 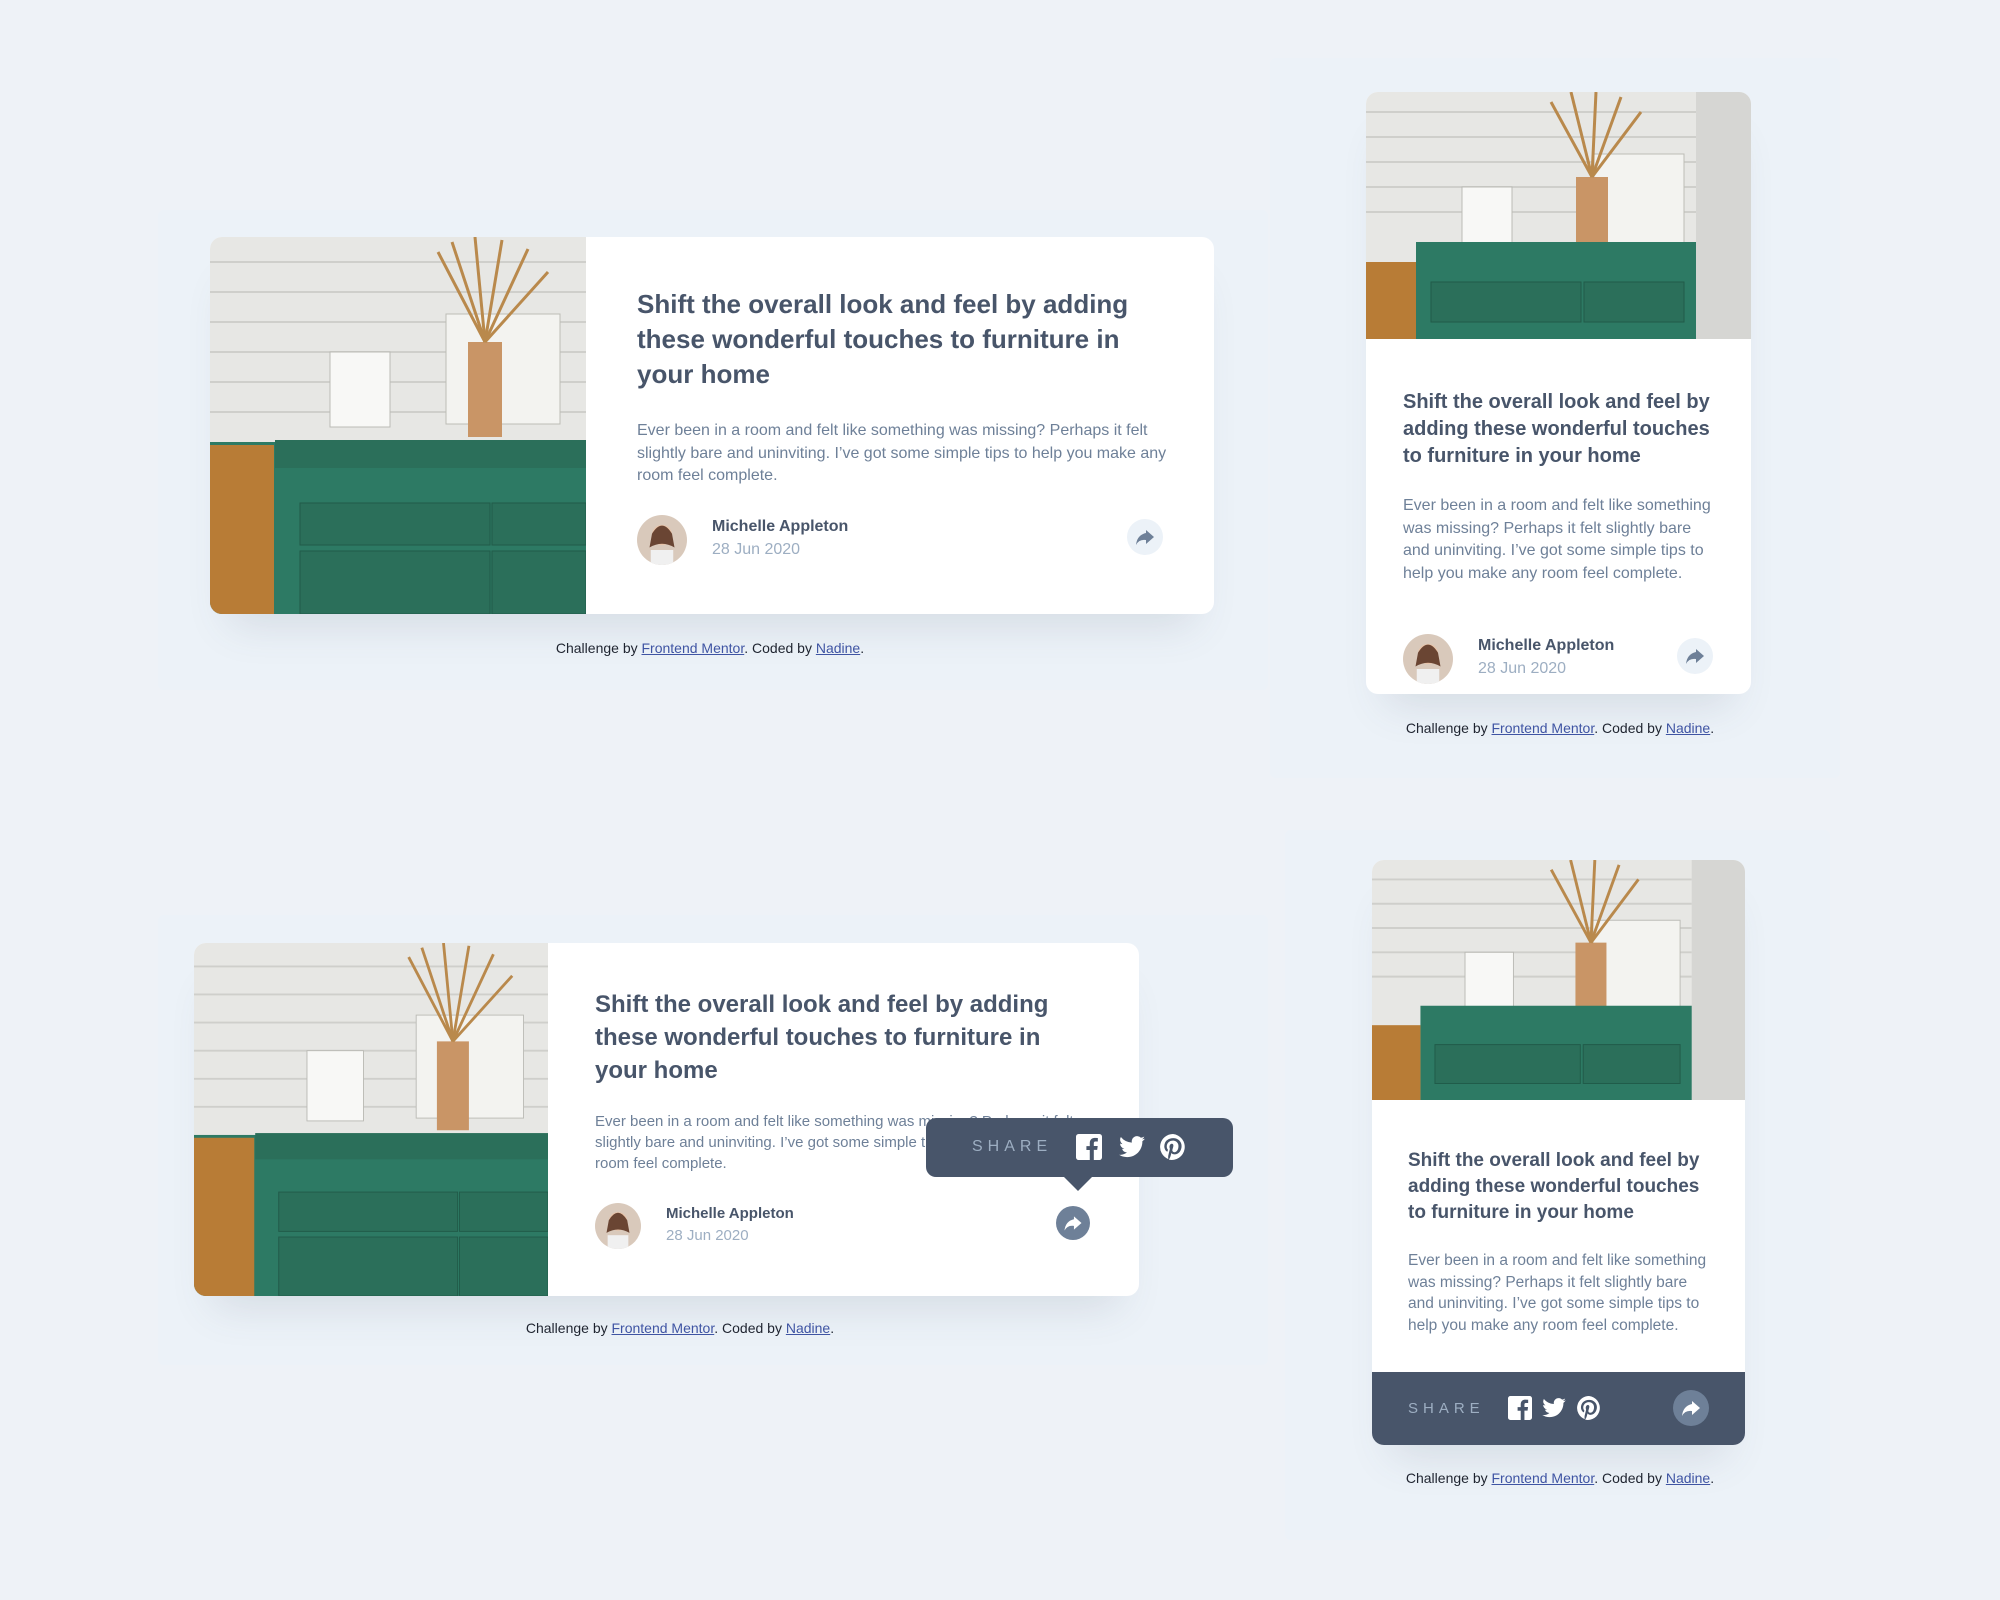 I want to click on share-popover: SHARE, so click(x=1079, y=1147).